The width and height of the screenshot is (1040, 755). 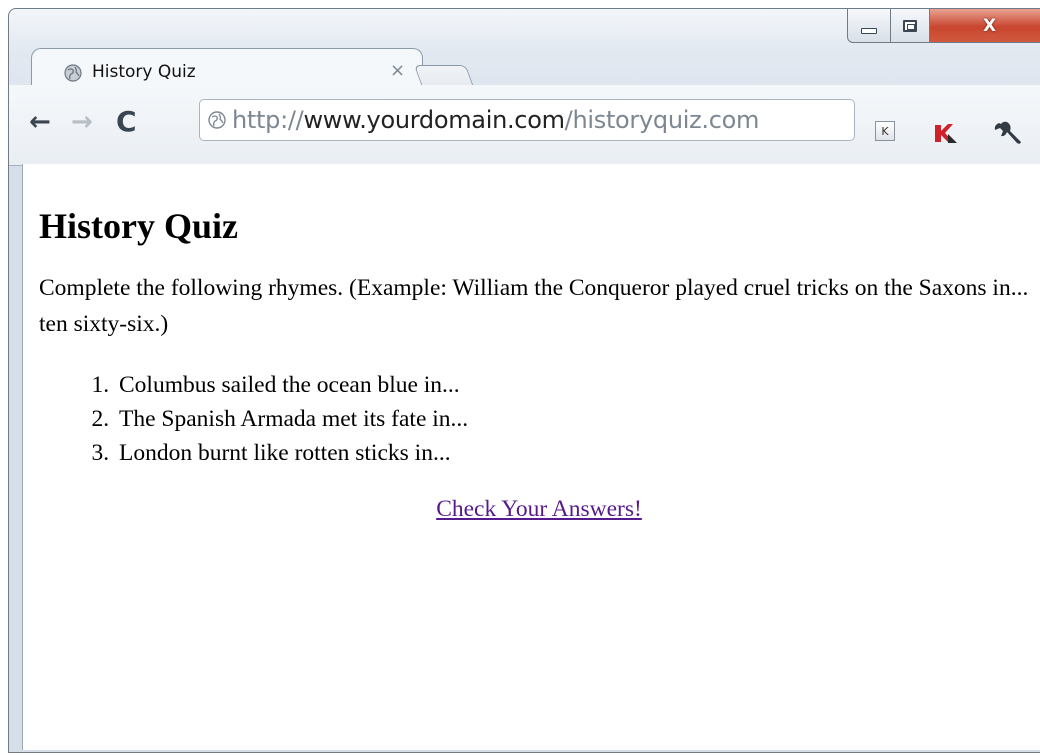 I want to click on close-icon: X, so click(x=989, y=25).